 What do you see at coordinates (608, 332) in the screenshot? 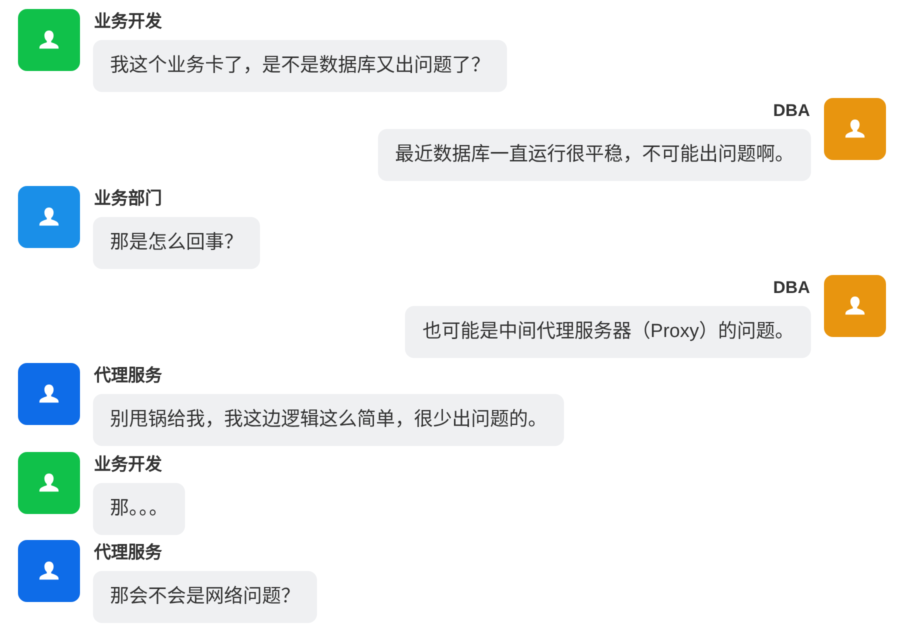
I see `message-bubble: 也可能是中间代理服务器（Proxy）的问题。` at bounding box center [608, 332].